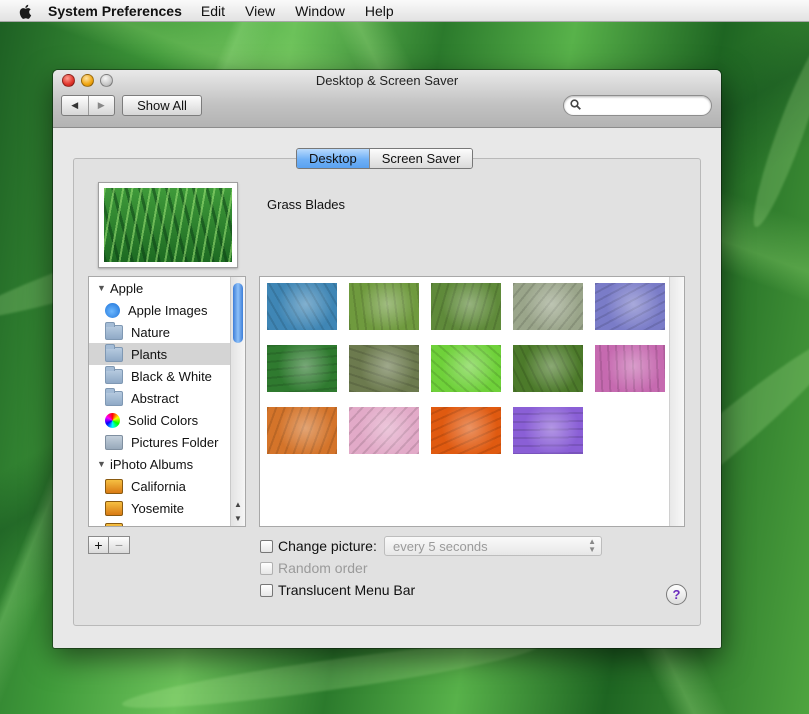 The image size is (809, 714). What do you see at coordinates (26, 11) in the screenshot?
I see `apple-icon` at bounding box center [26, 11].